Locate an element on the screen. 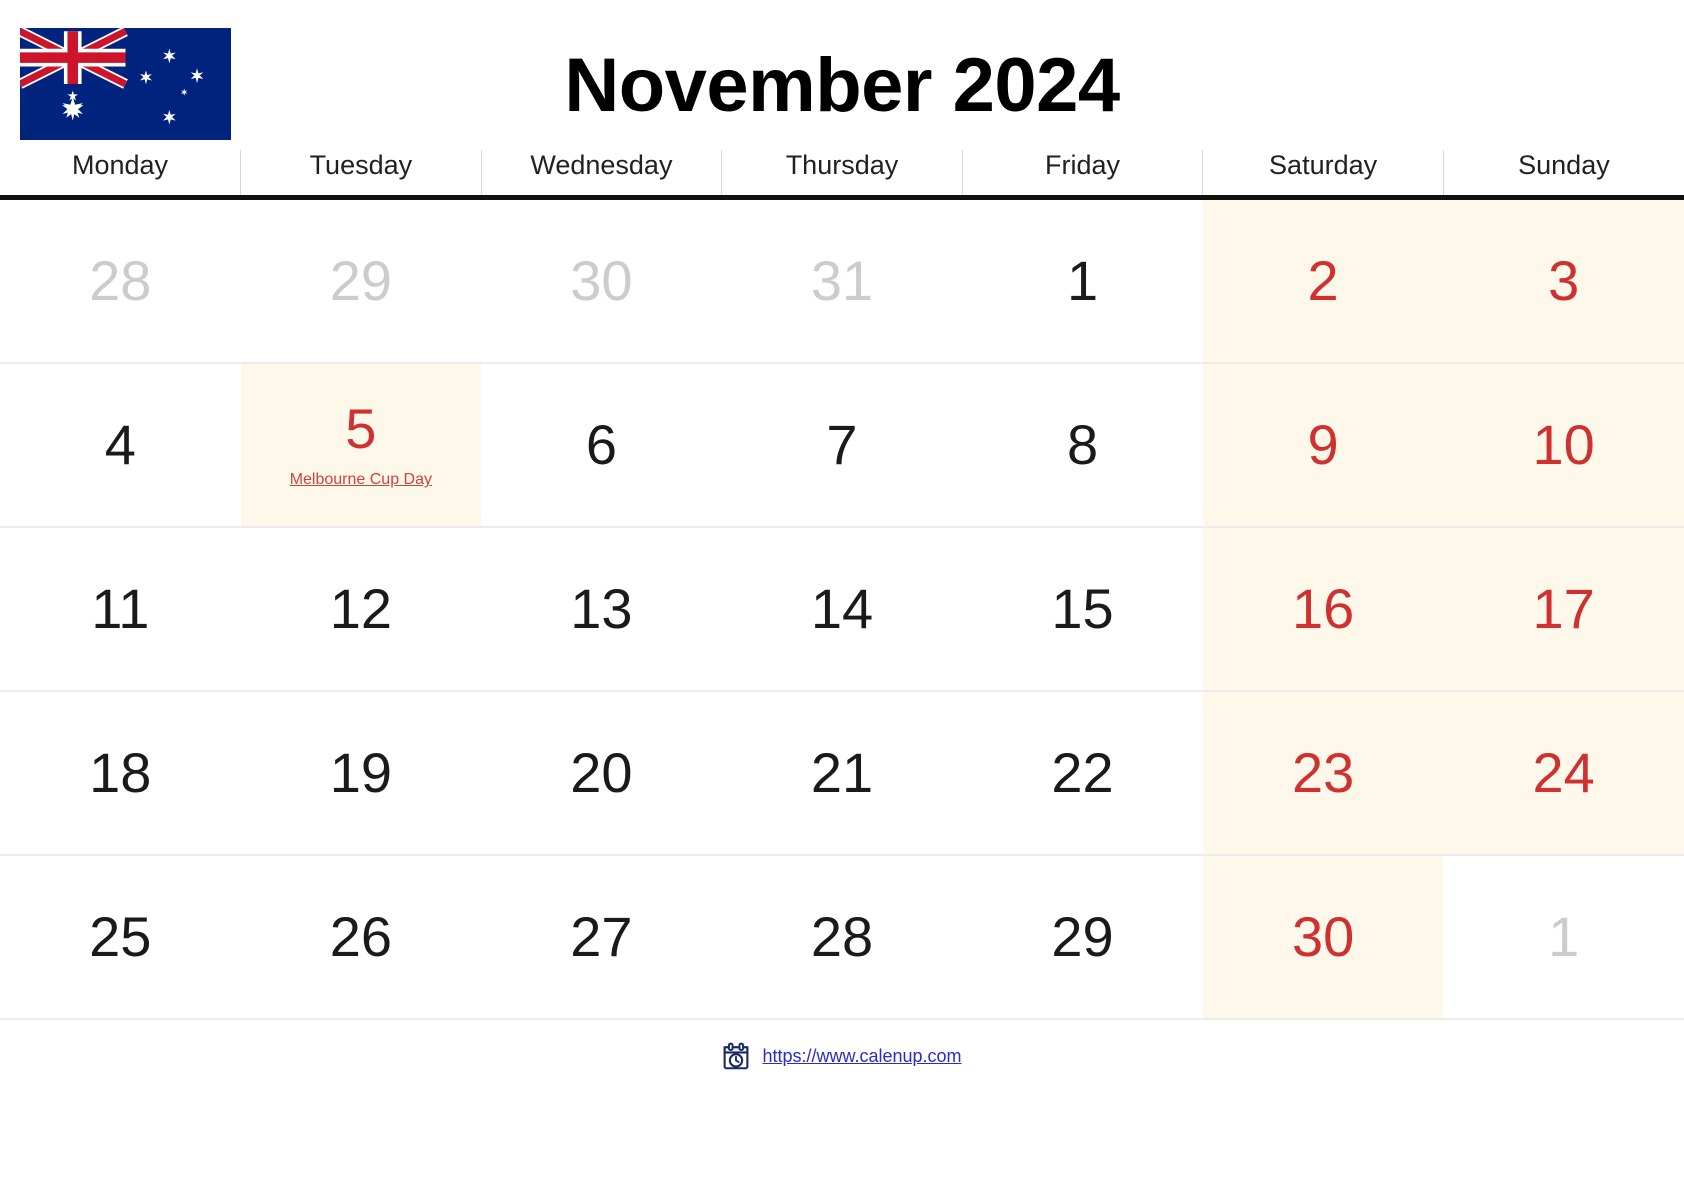 The image size is (1684, 1191). calendar-day-cell: 21 is located at coordinates (842, 773).